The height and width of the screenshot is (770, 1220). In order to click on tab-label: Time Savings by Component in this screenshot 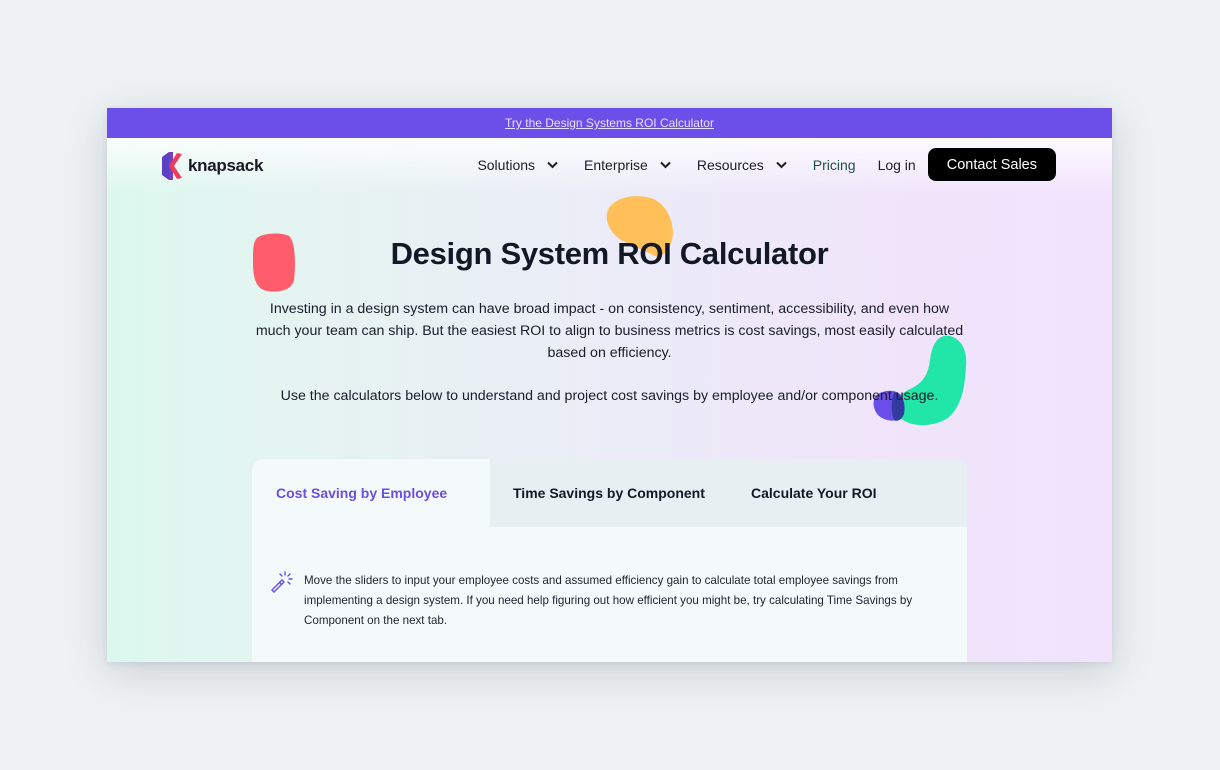, I will do `click(609, 493)`.